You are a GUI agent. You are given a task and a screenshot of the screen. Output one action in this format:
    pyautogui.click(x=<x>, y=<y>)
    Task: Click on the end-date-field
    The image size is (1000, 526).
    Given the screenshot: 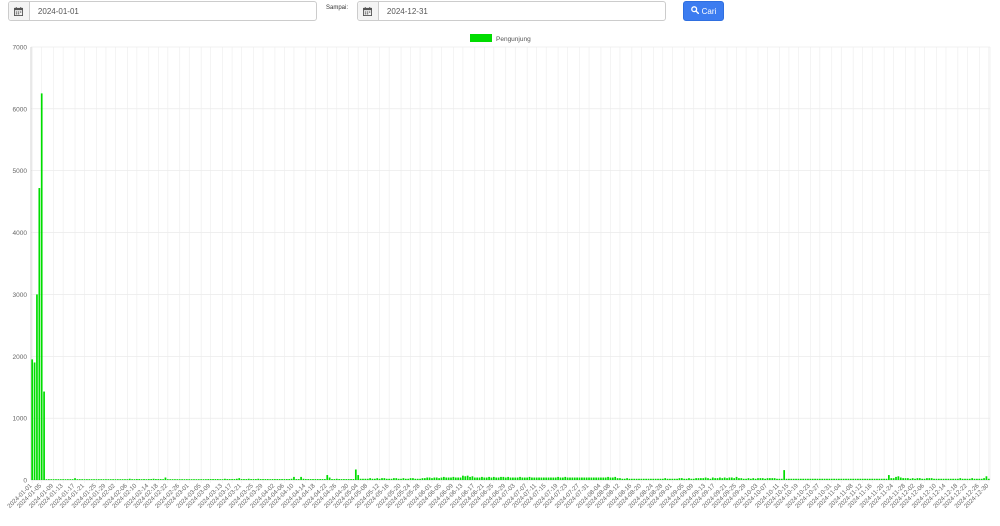 What is the action you would take?
    pyautogui.click(x=511, y=11)
    